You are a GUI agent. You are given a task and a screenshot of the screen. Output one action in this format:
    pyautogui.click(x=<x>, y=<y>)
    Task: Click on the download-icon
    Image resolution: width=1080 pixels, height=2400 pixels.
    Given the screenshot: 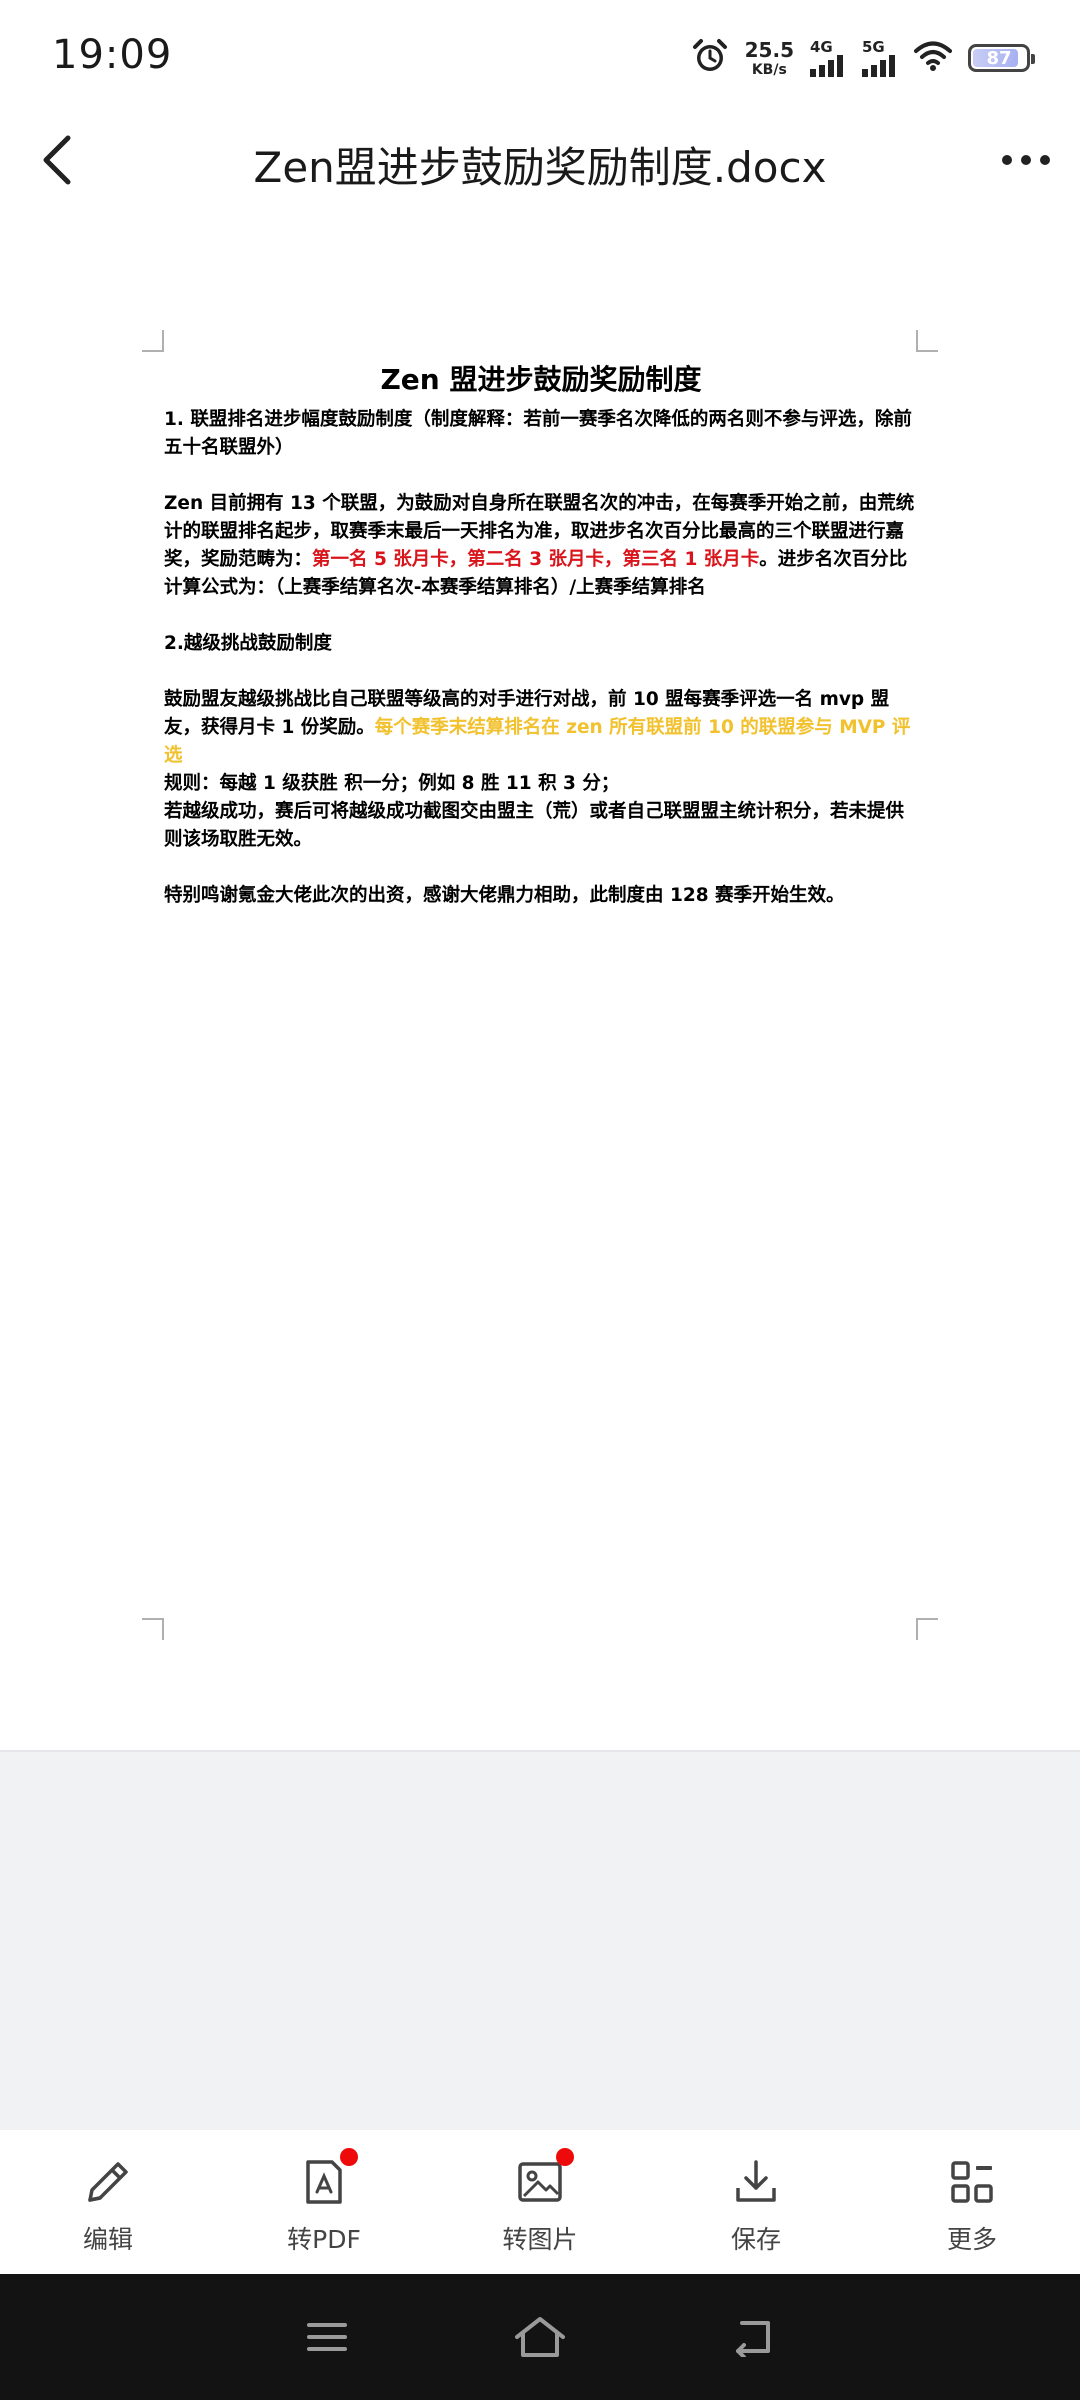 What is the action you would take?
    pyautogui.click(x=756, y=2182)
    